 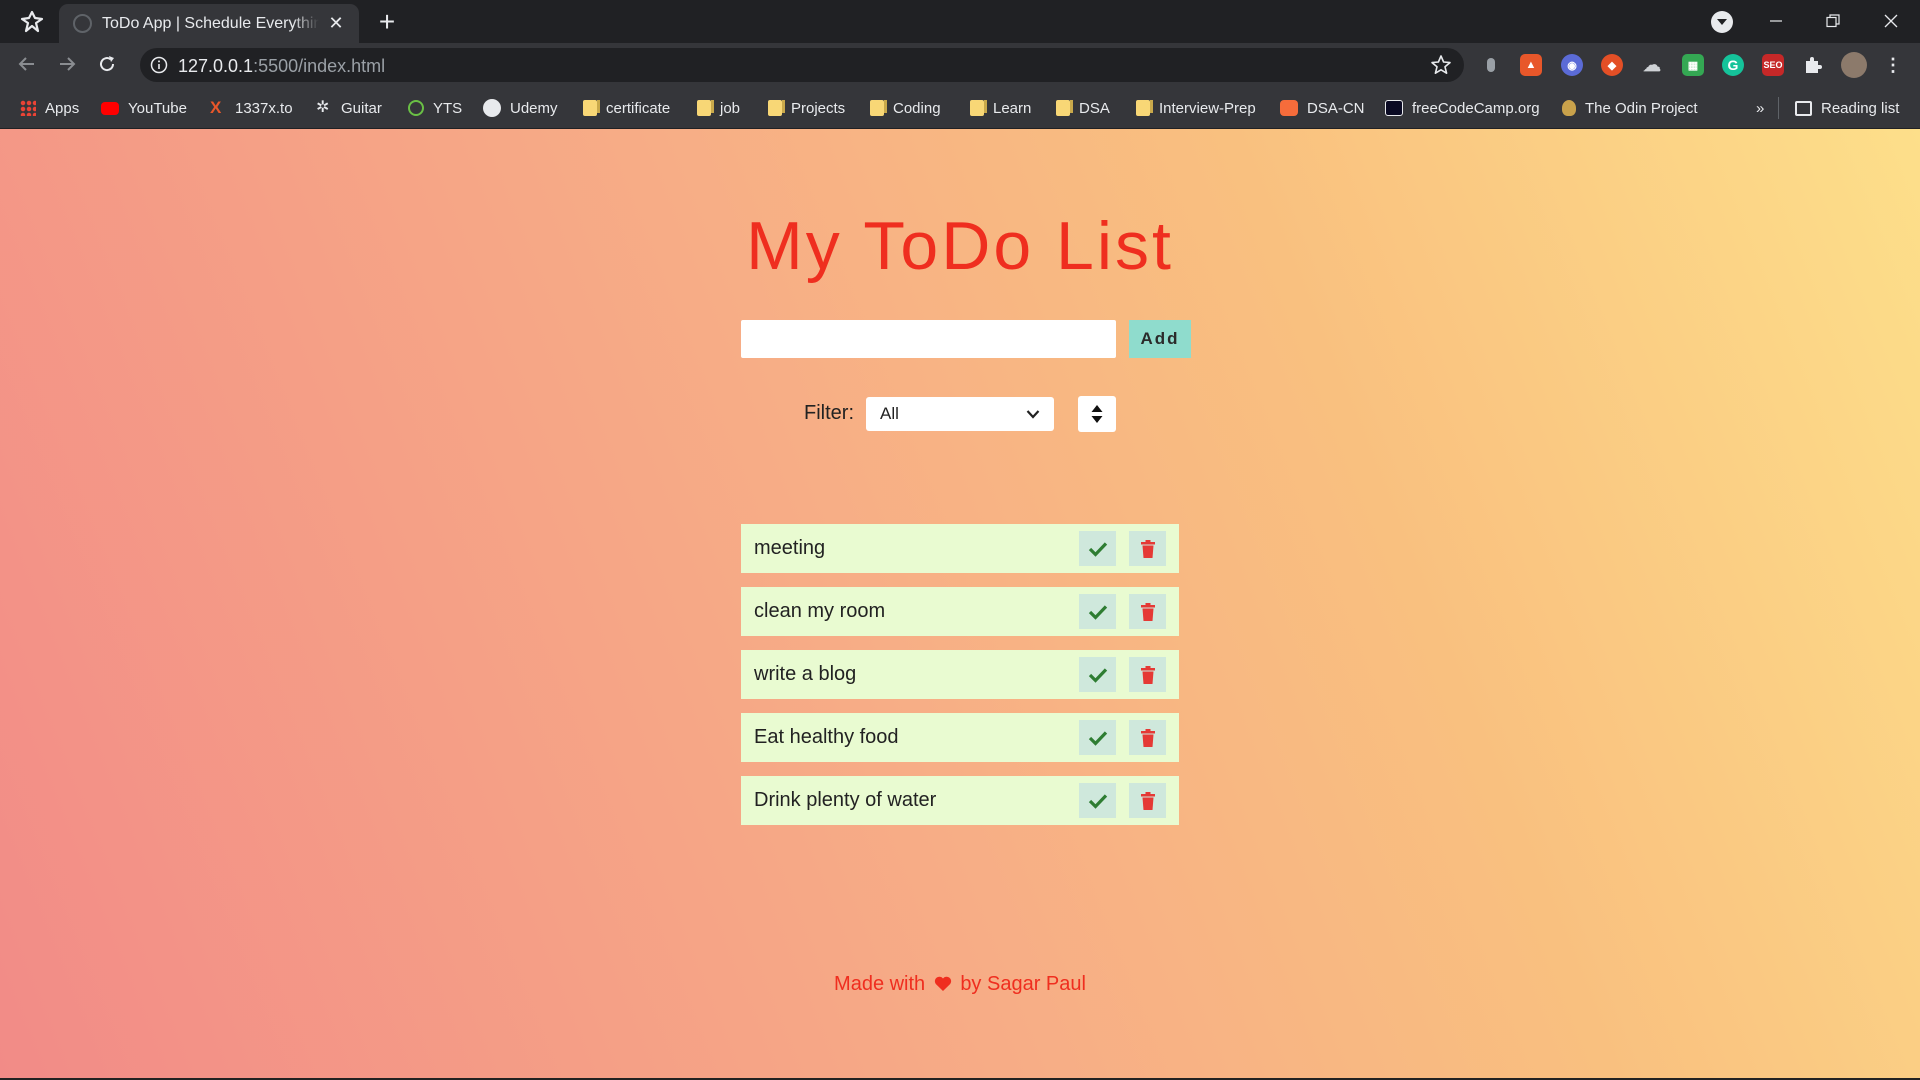 What do you see at coordinates (1630, 108) in the screenshot?
I see `bookmark-odin-project: The Odin Project` at bounding box center [1630, 108].